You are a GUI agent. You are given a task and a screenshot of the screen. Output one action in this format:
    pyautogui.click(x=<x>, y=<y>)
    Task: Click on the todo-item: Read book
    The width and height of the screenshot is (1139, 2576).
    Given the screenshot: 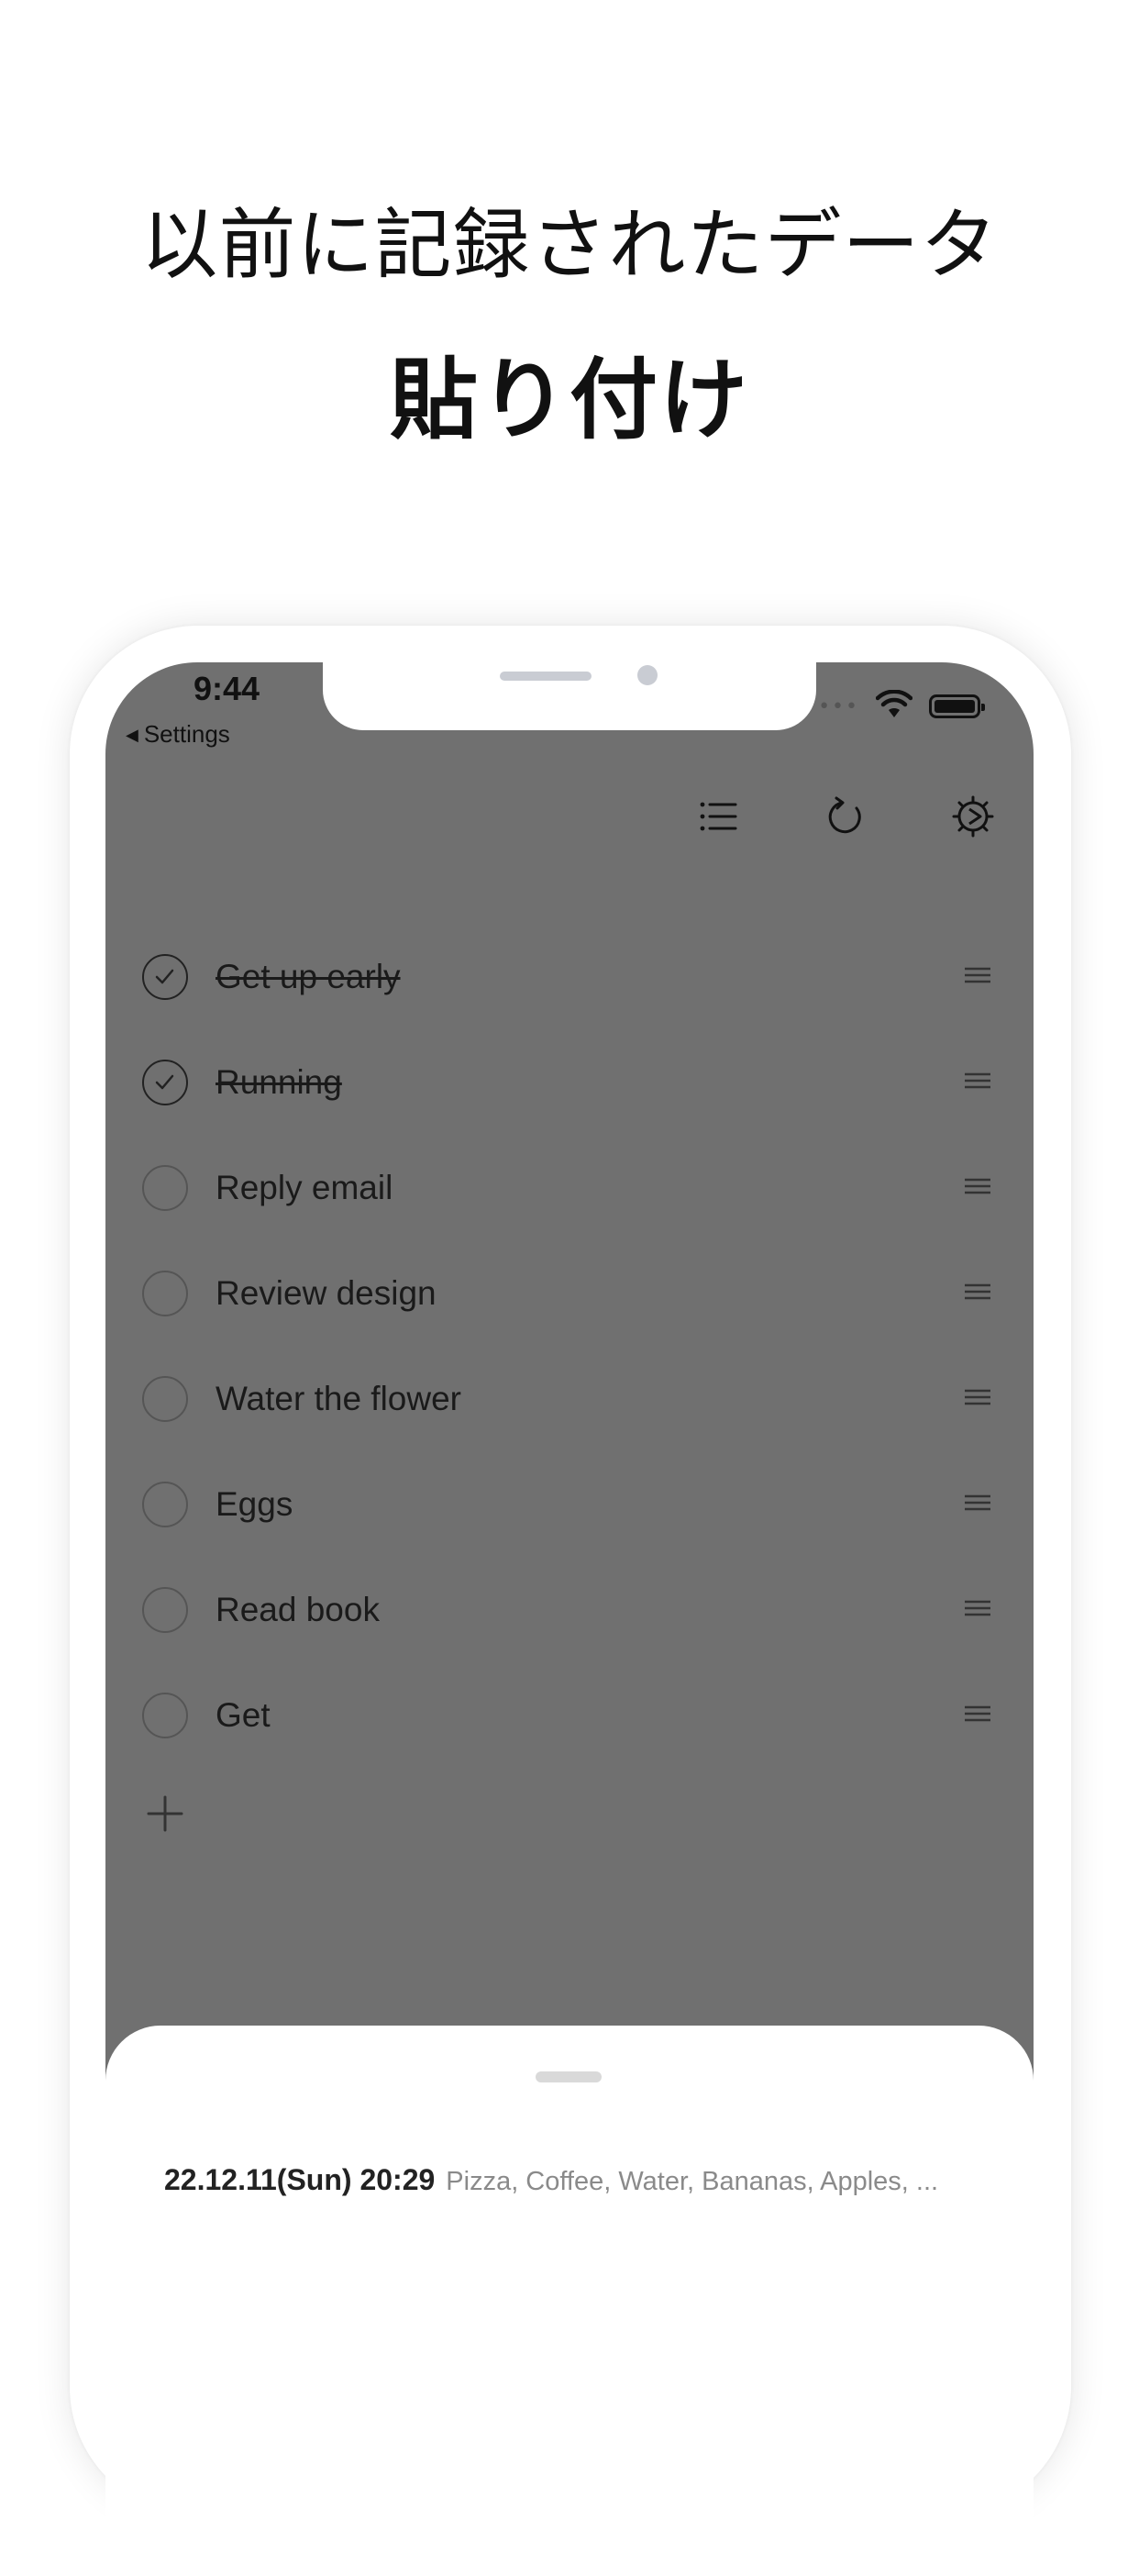 What is the action you would take?
    pyautogui.click(x=569, y=1630)
    